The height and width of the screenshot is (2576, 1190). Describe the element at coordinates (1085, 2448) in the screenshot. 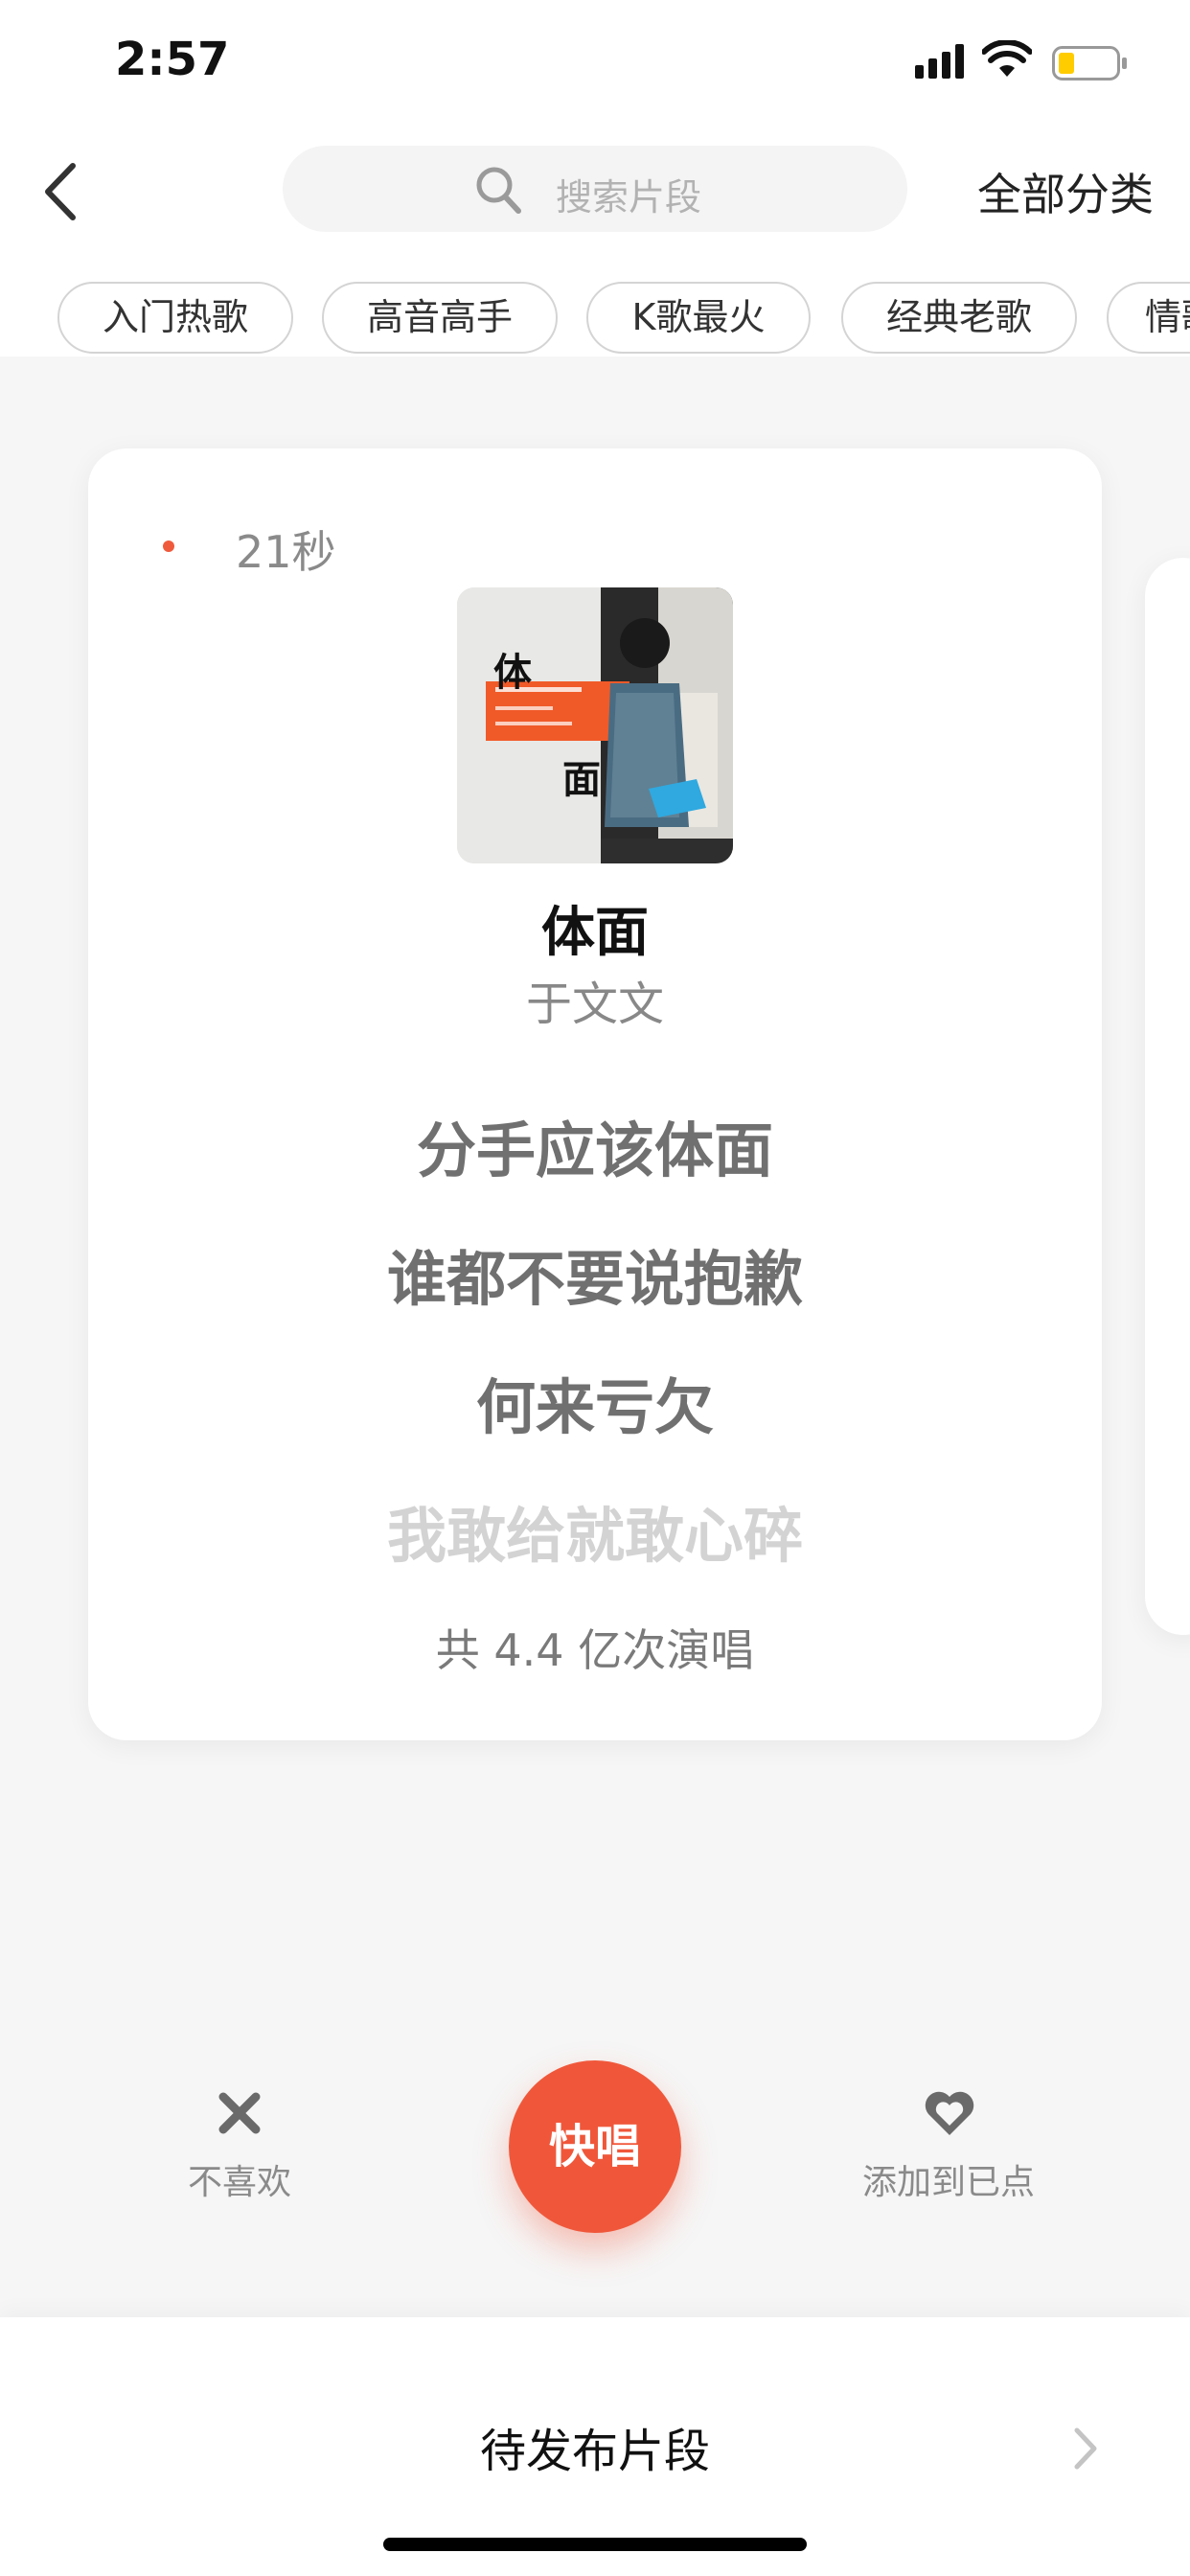

I see `chevron-right-icon` at that location.